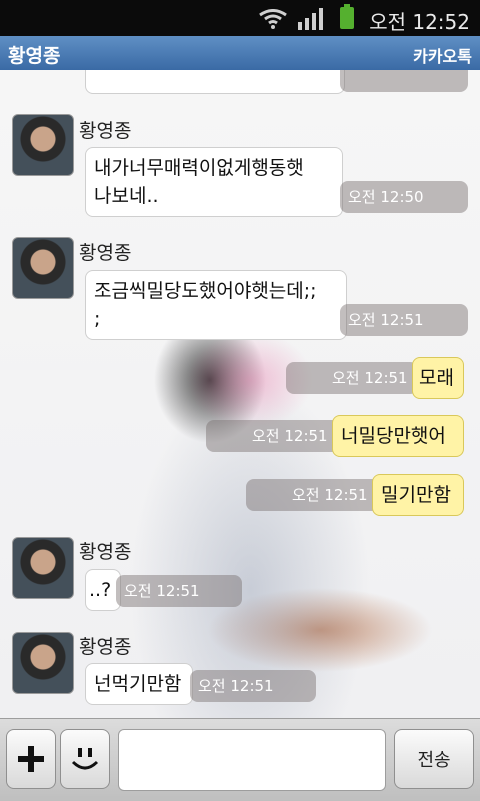  What do you see at coordinates (199, 168) in the screenshot?
I see `message-text: 내가너무매력이없게행동햇` at bounding box center [199, 168].